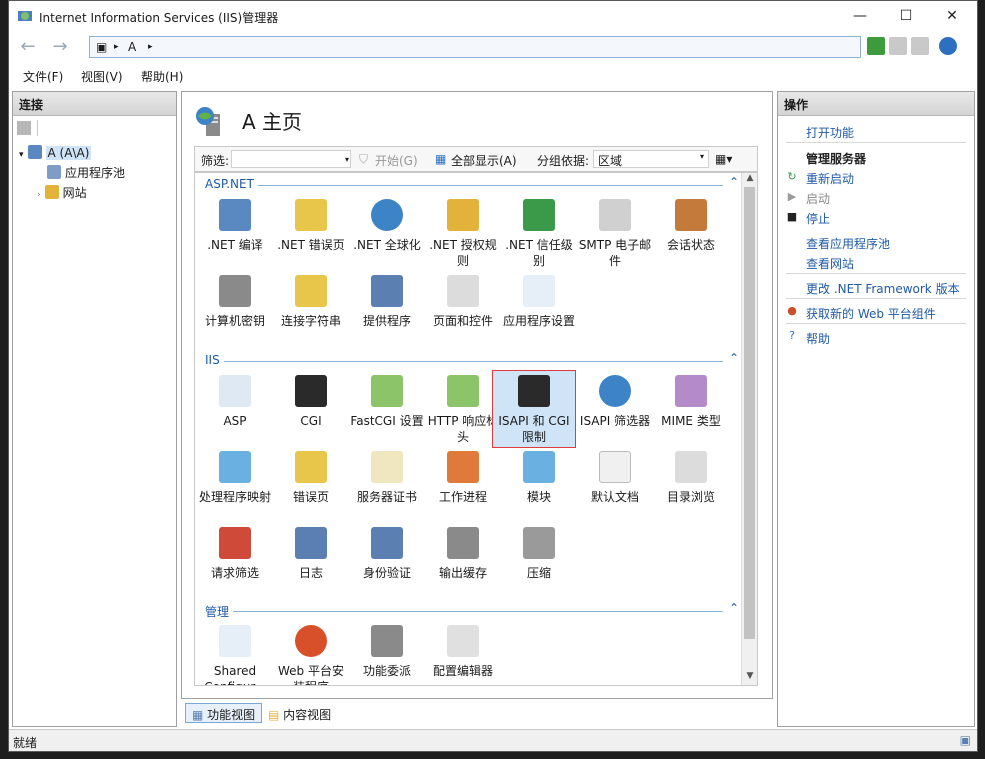  What do you see at coordinates (539, 554) in the screenshot?
I see `feature-compression: 压缩` at bounding box center [539, 554].